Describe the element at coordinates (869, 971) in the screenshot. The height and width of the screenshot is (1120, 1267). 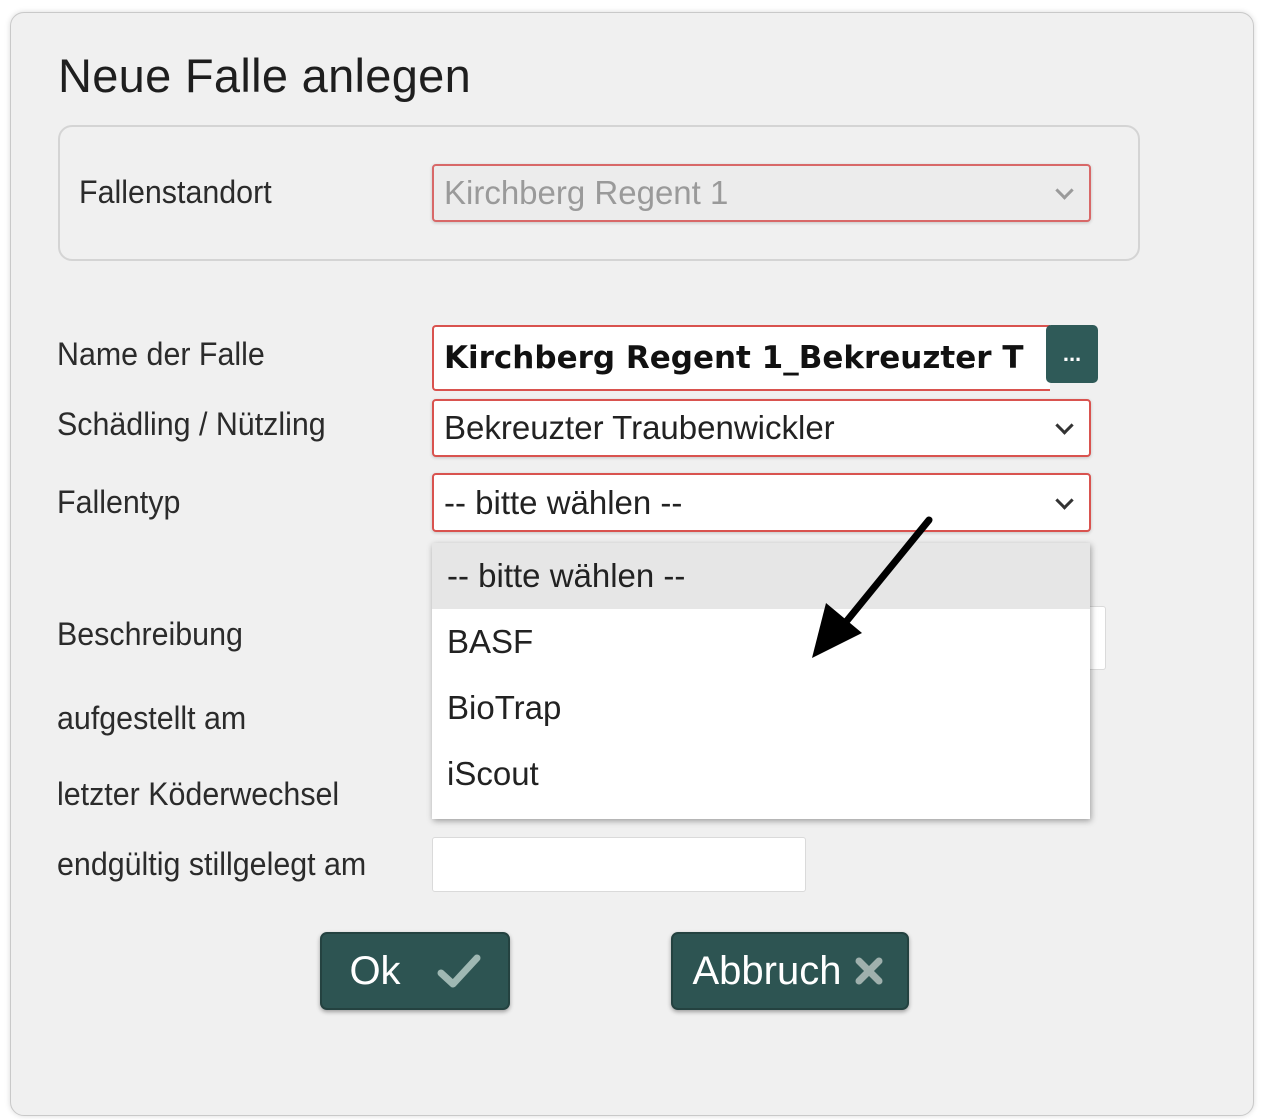
I see `close-icon` at that location.